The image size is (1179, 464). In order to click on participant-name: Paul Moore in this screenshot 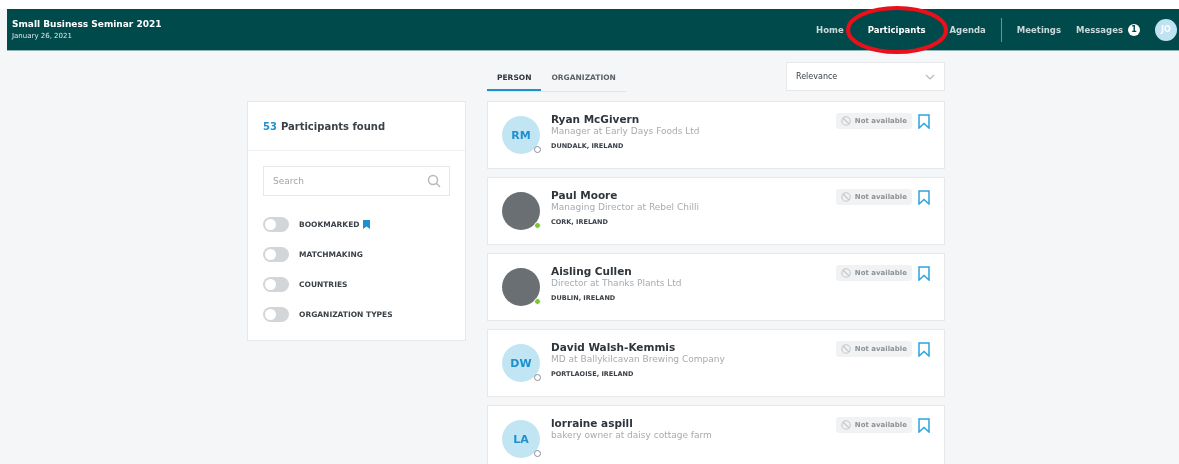, I will do `click(585, 195)`.